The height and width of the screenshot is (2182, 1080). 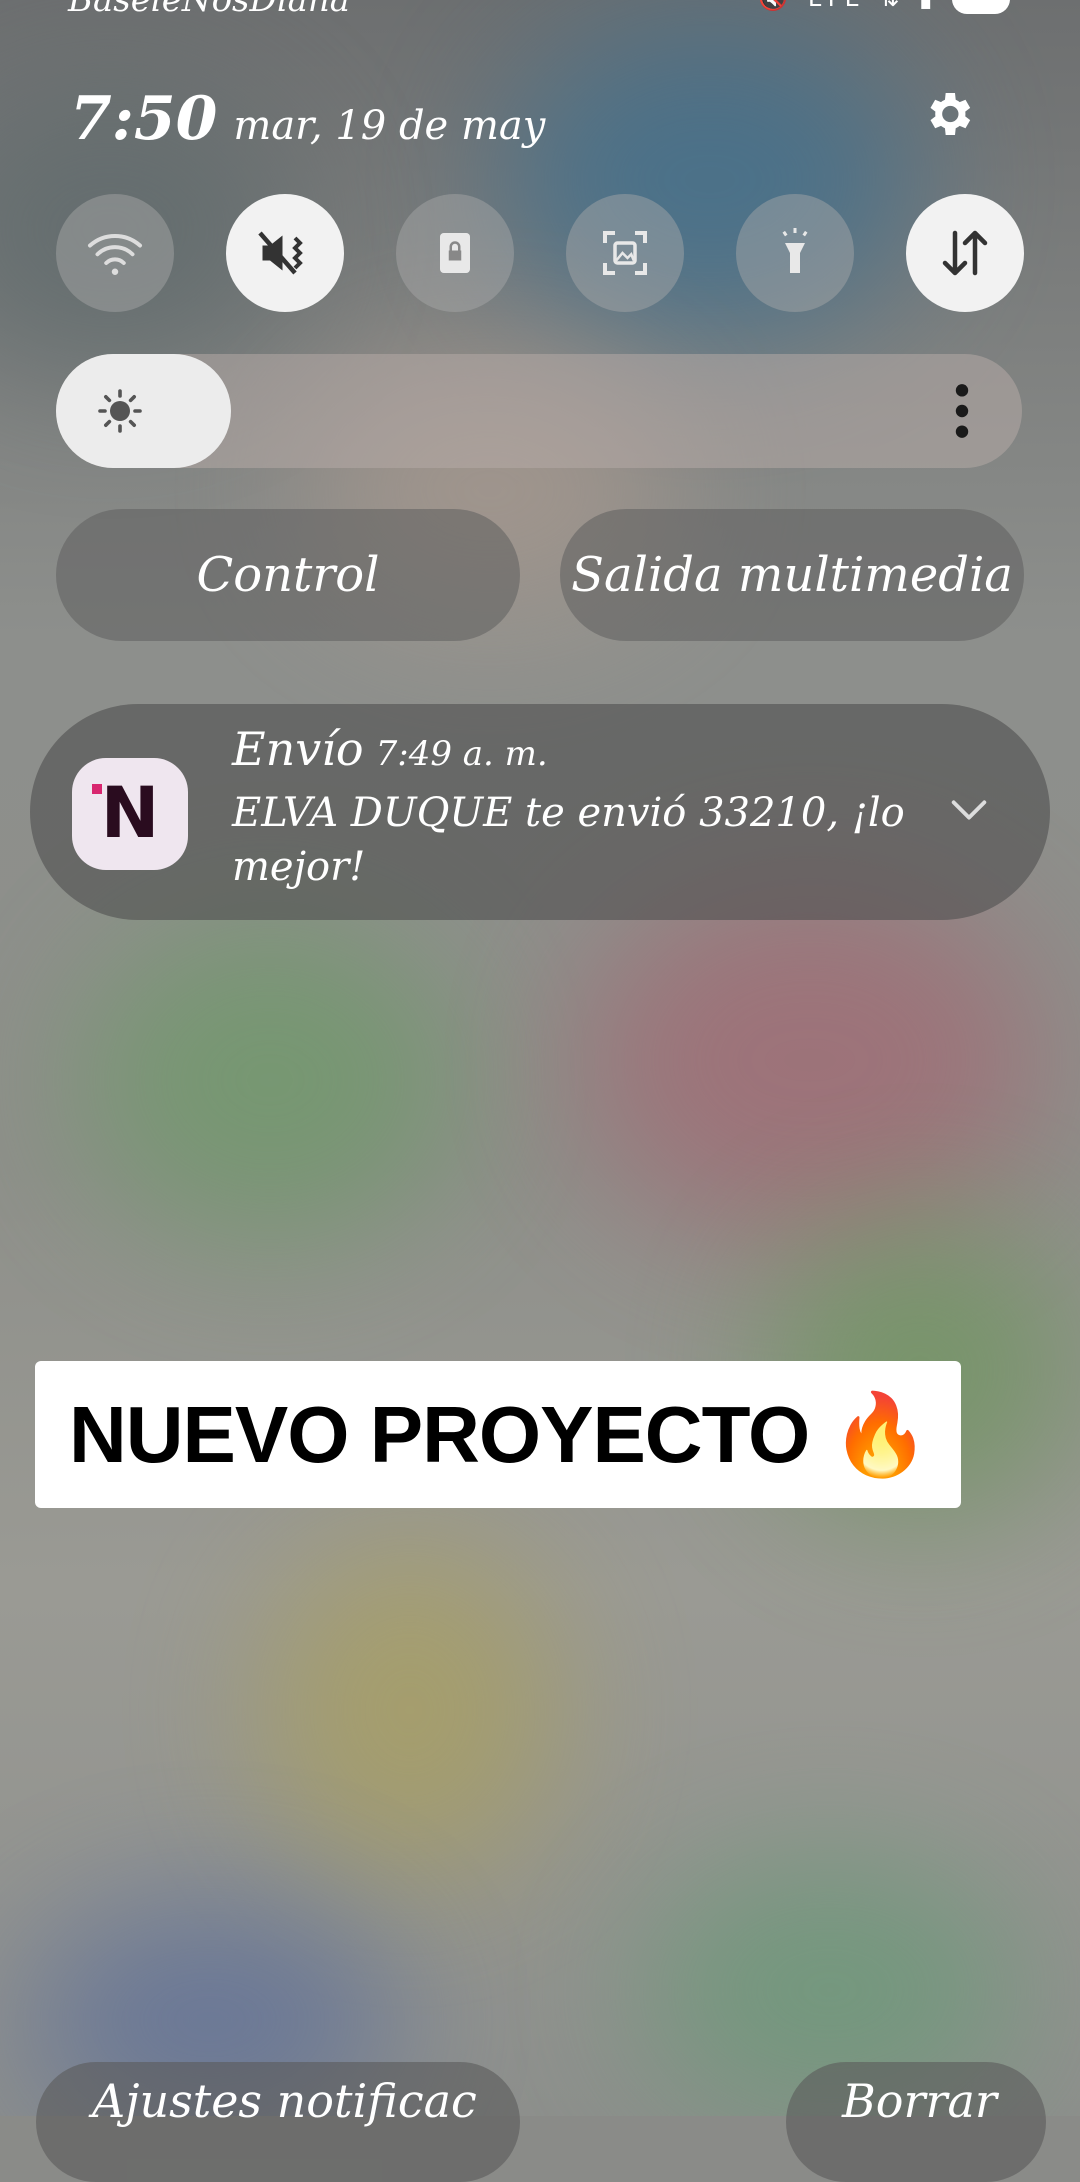 What do you see at coordinates (540, 253) in the screenshot?
I see `quick-settings-row` at bounding box center [540, 253].